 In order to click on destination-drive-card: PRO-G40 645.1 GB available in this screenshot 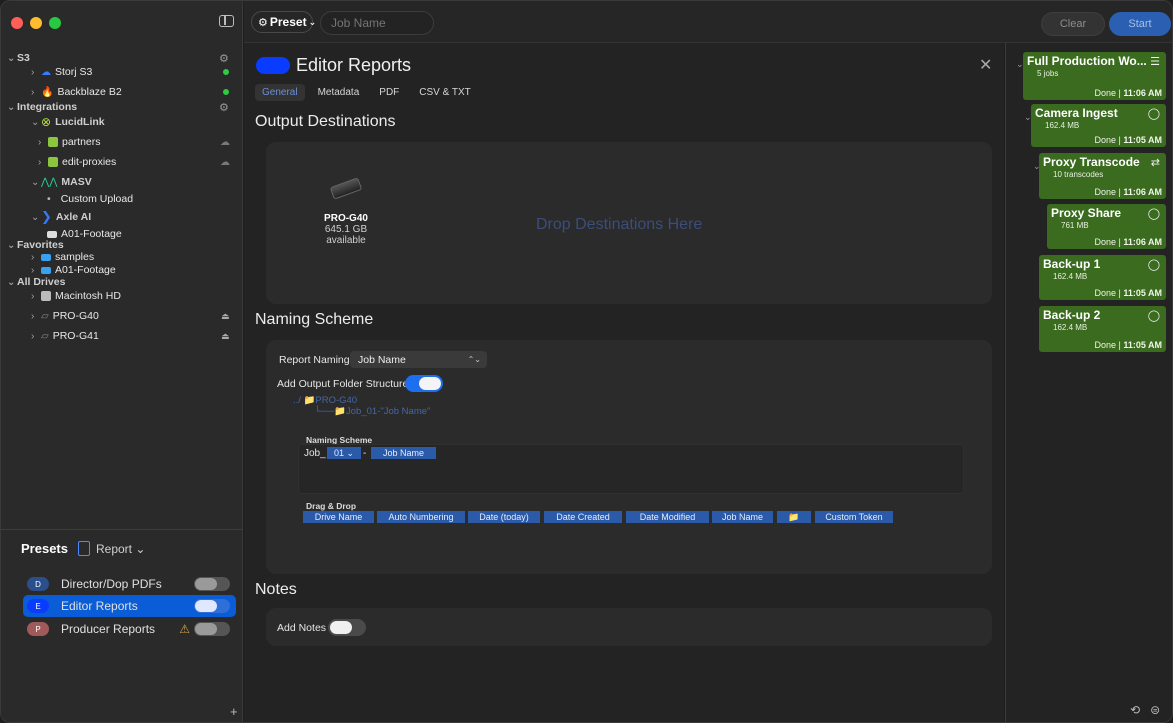, I will do `click(346, 211)`.